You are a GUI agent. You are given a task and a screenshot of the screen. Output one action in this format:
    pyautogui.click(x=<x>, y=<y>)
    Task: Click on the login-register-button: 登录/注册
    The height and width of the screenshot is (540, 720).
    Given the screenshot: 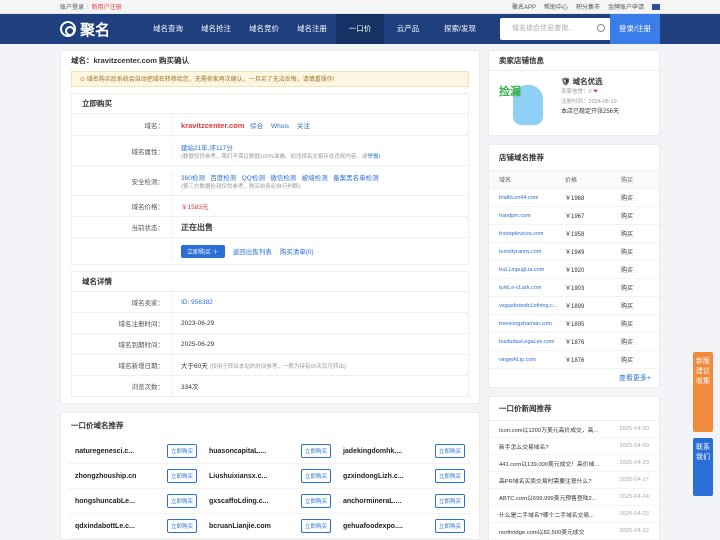 What is the action you would take?
    pyautogui.click(x=635, y=29)
    